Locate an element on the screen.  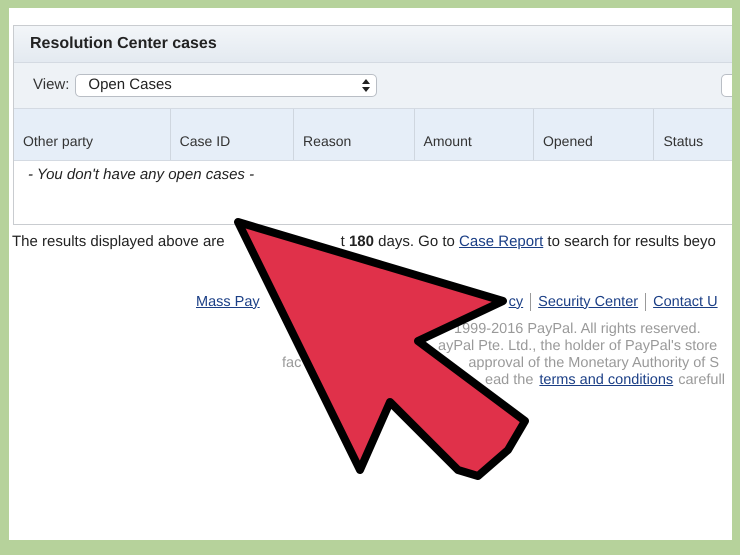
terms-link: terms and conditions is located at coordinates (606, 381).